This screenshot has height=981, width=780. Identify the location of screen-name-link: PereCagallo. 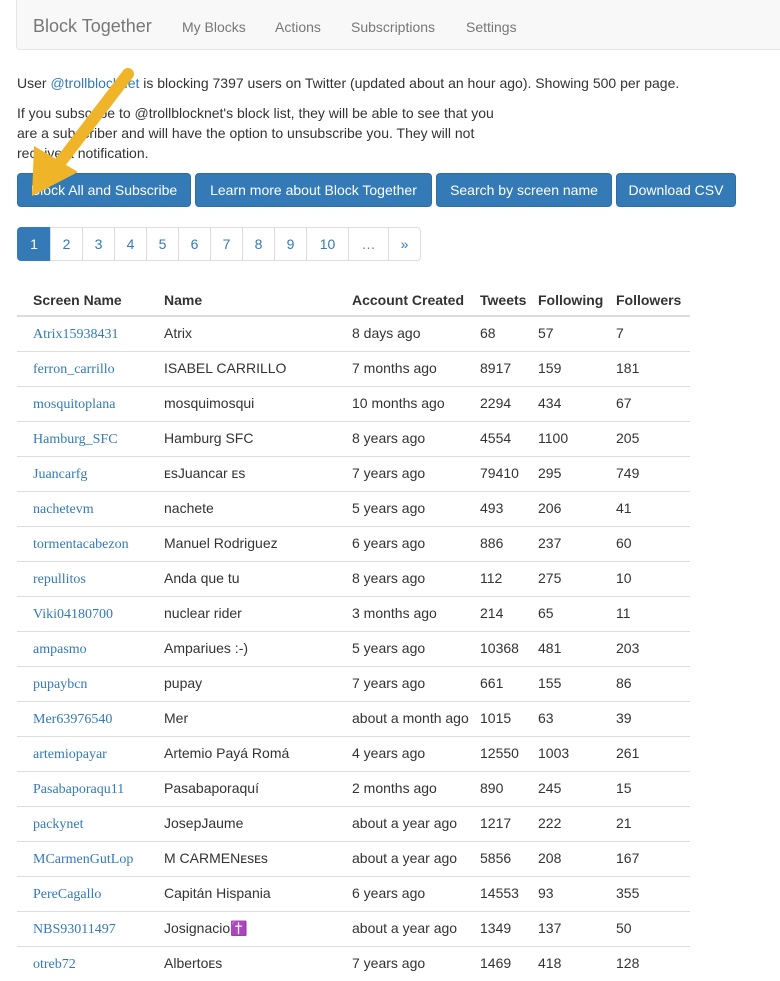
(67, 894).